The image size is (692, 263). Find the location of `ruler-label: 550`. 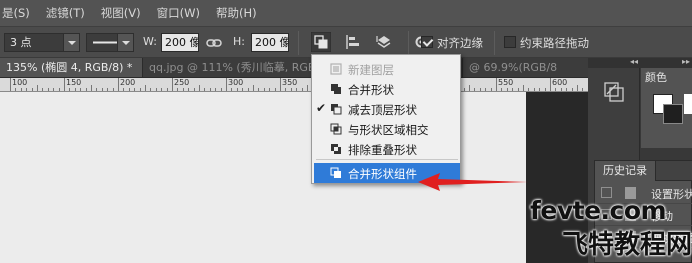

ruler-label: 550 is located at coordinates (506, 82).